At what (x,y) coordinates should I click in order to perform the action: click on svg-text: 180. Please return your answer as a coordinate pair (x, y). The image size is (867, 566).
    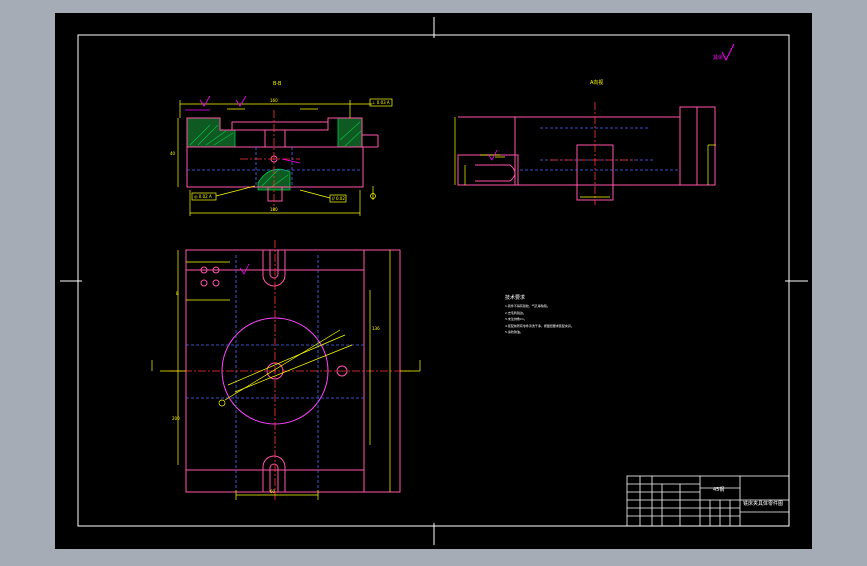
    Looking at the image, I should click on (274, 209).